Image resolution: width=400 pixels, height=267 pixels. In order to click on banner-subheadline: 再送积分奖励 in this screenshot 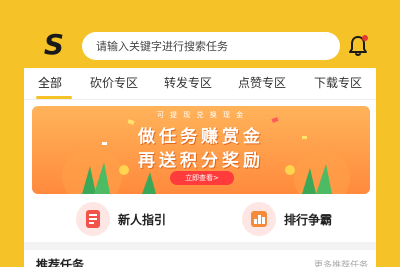, I will do `click(201, 161)`.